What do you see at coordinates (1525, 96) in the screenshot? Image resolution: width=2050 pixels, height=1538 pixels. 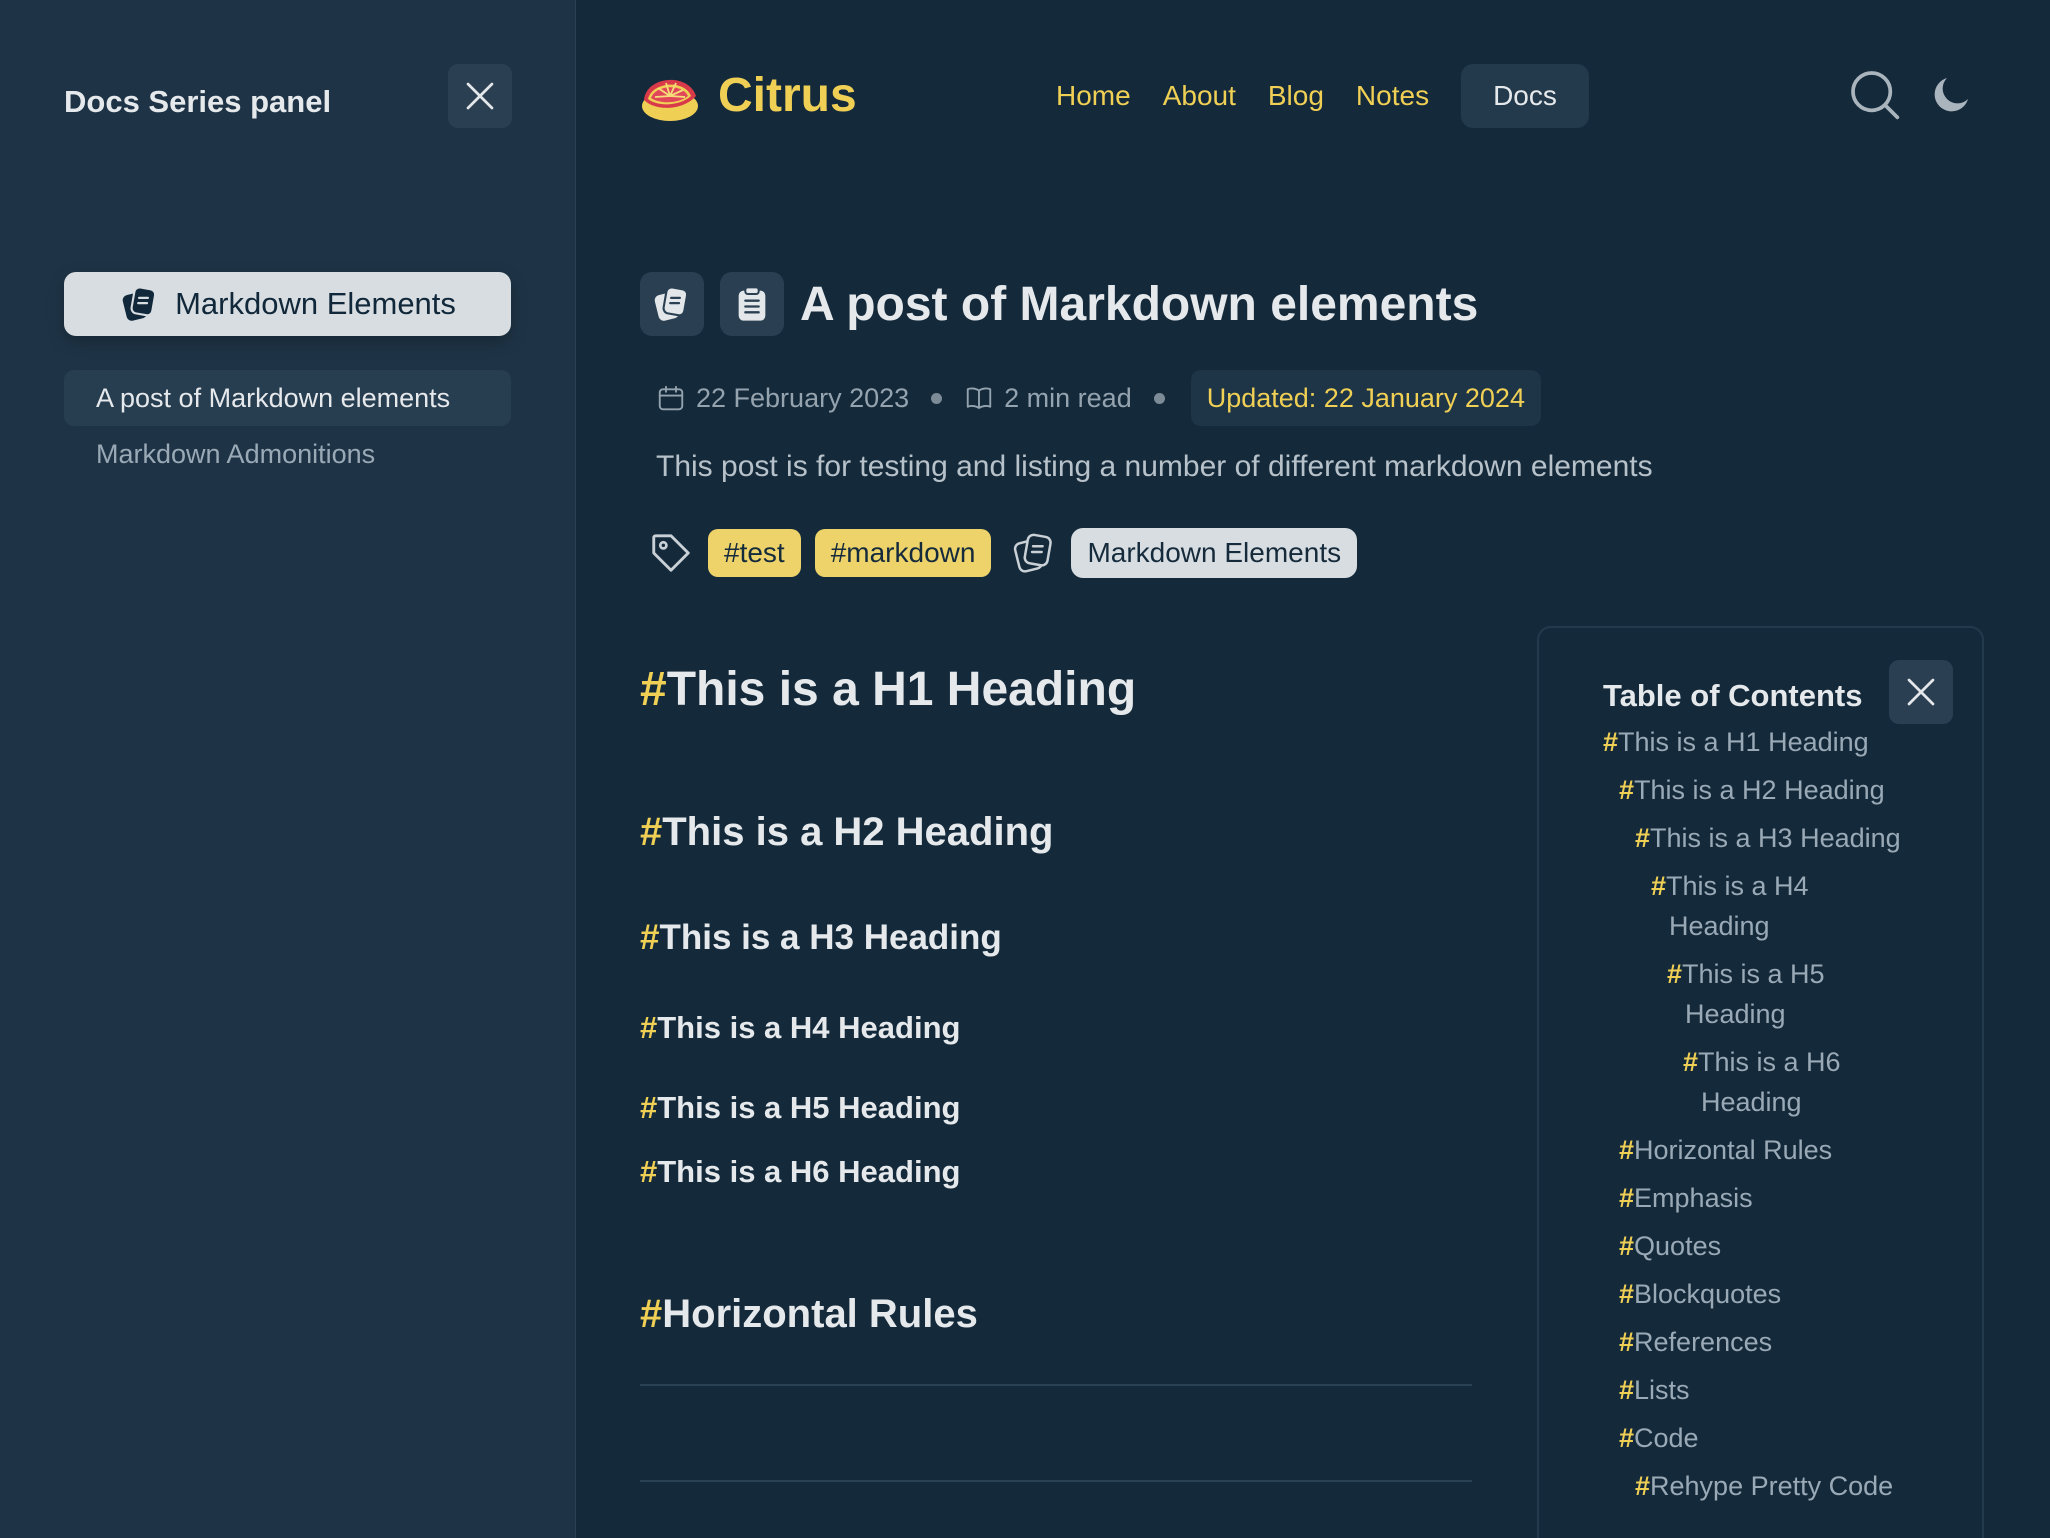 I see `nav-docs: Docs` at bounding box center [1525, 96].